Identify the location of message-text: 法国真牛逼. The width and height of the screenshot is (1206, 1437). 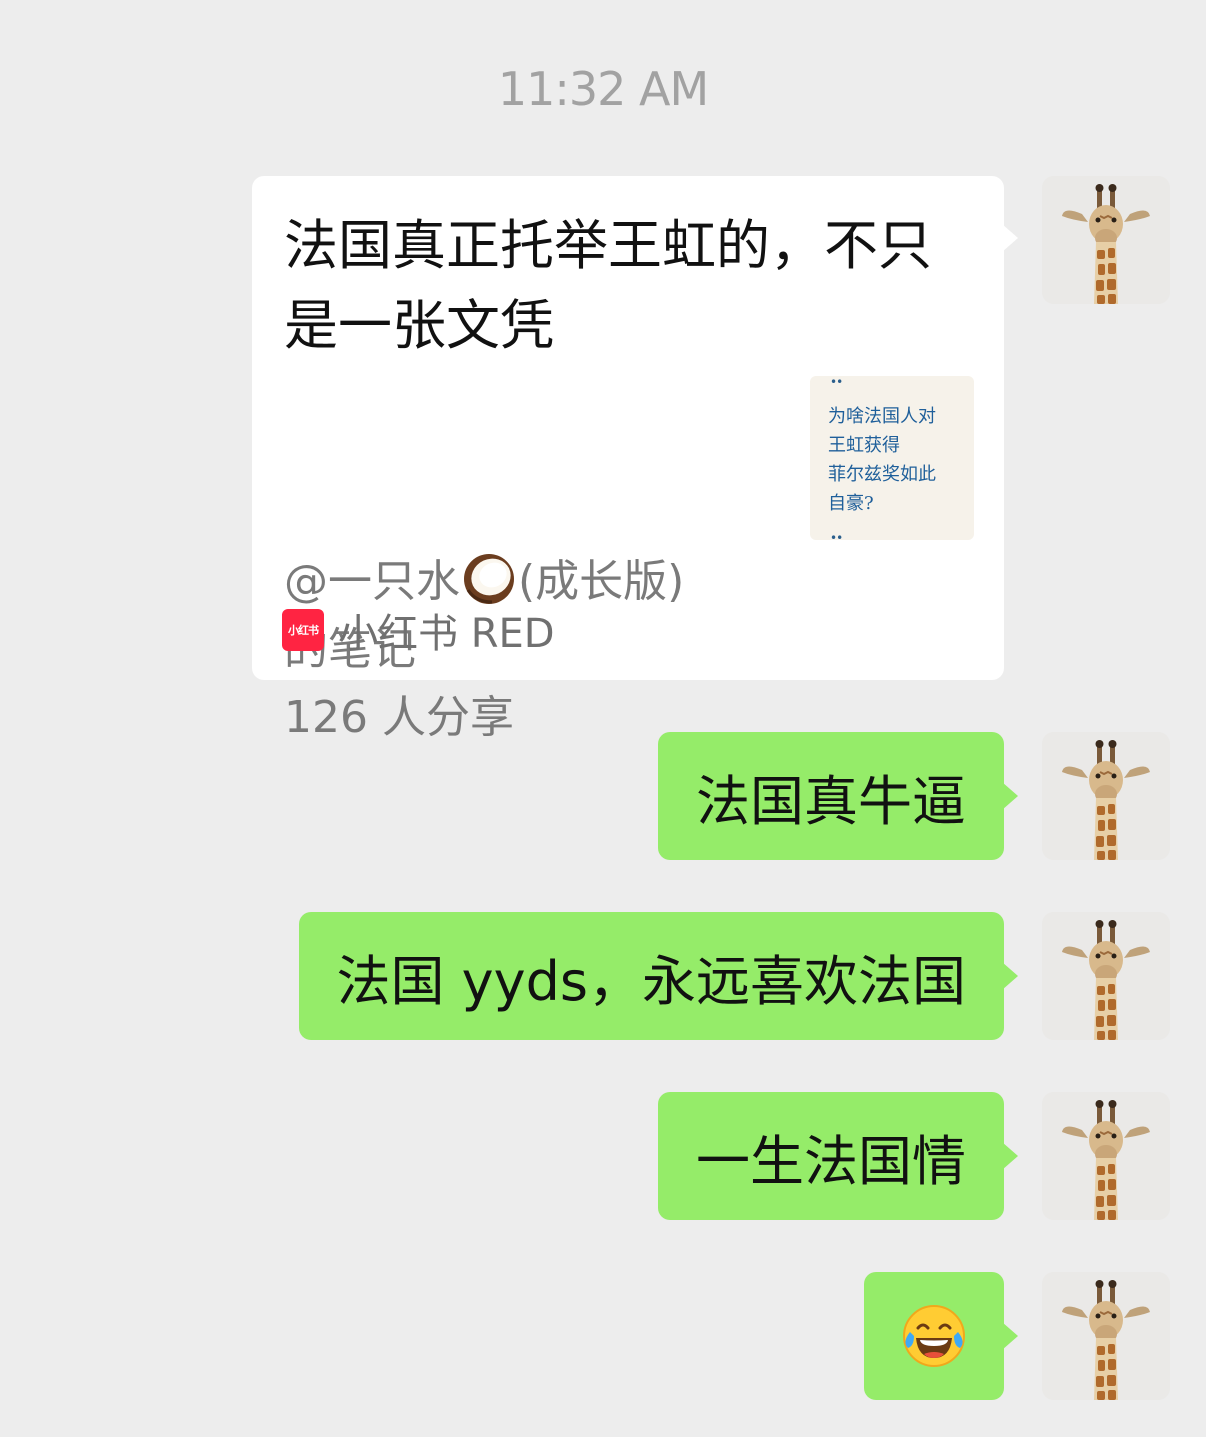
(831, 801).